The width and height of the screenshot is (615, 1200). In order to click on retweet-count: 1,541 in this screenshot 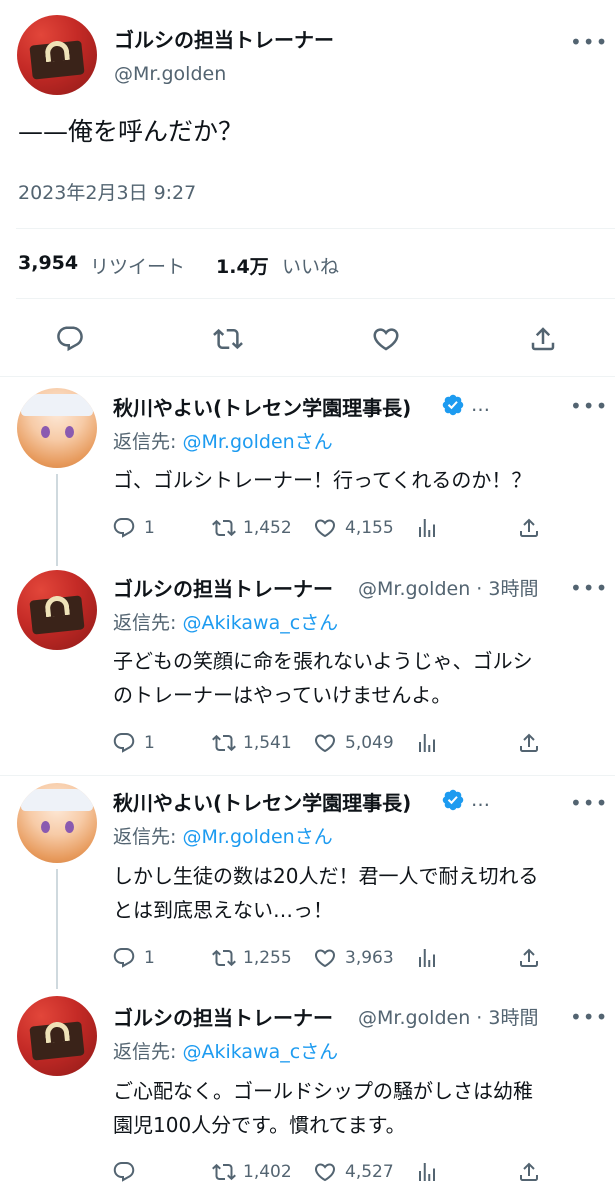, I will do `click(267, 743)`.